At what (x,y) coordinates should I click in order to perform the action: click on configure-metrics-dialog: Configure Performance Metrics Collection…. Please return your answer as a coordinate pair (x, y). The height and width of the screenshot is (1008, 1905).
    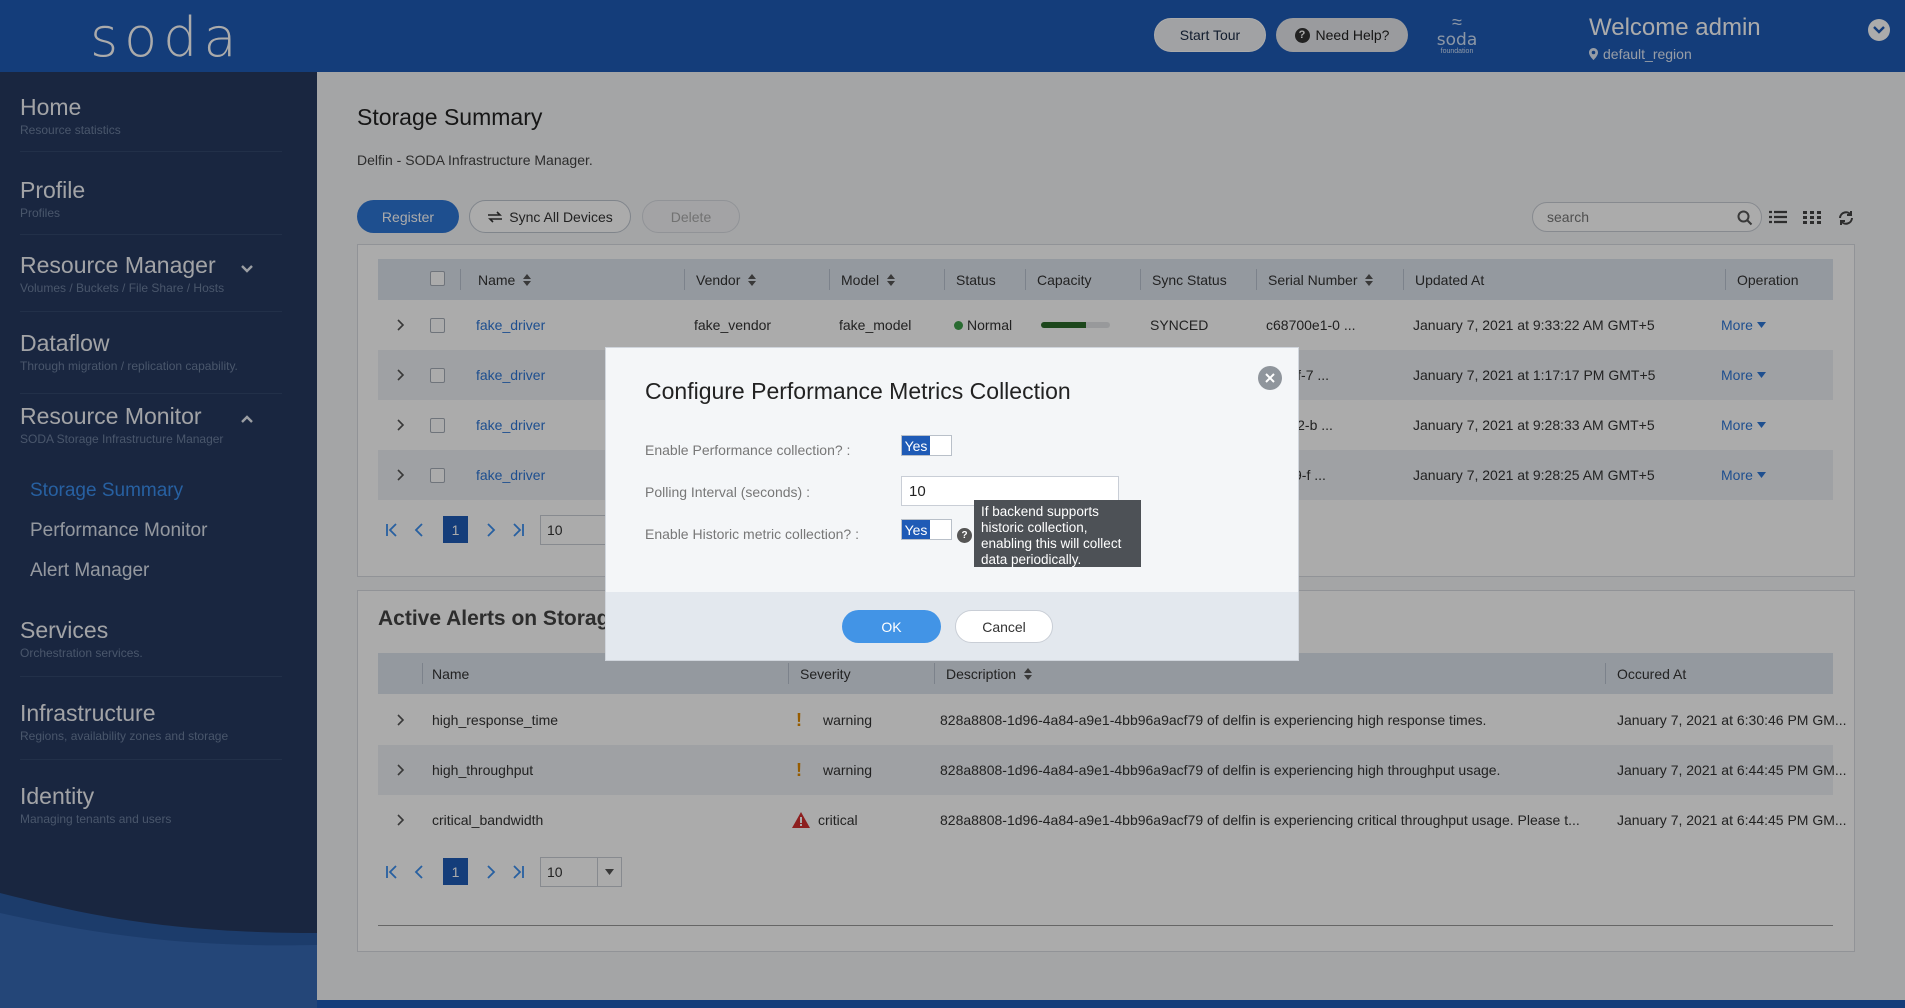
    Looking at the image, I should click on (952, 504).